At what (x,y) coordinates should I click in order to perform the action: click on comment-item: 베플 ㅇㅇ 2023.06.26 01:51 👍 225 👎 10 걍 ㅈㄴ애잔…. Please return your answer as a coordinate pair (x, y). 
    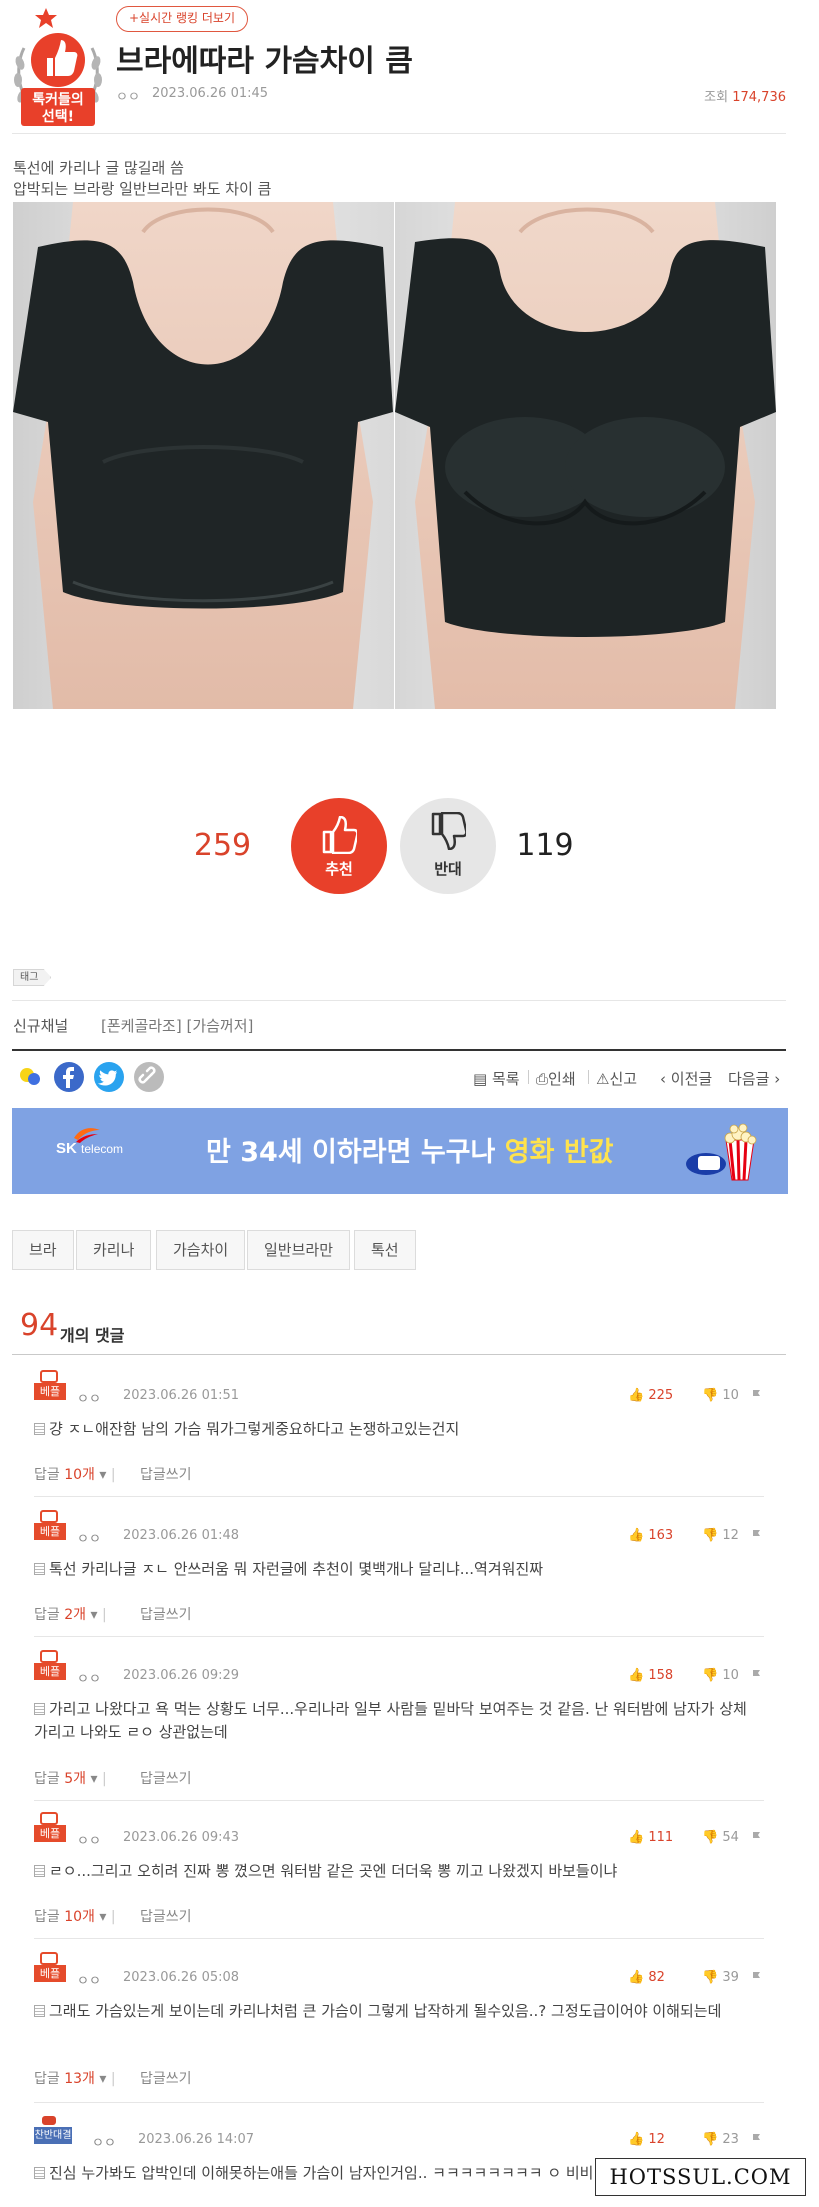
    Looking at the image, I should click on (389, 1433).